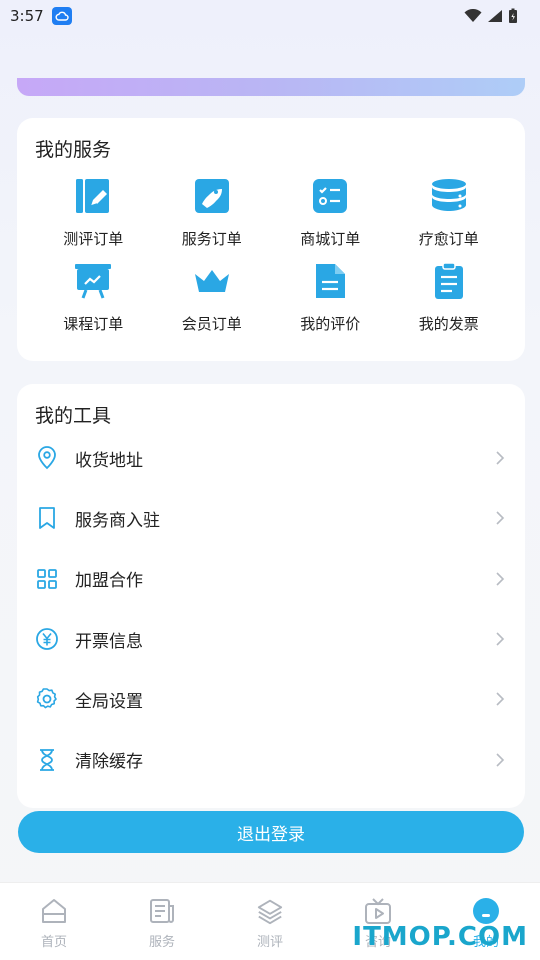 Image resolution: width=540 pixels, height=960 pixels. I want to click on tools-title: 我的工具, so click(73, 416).